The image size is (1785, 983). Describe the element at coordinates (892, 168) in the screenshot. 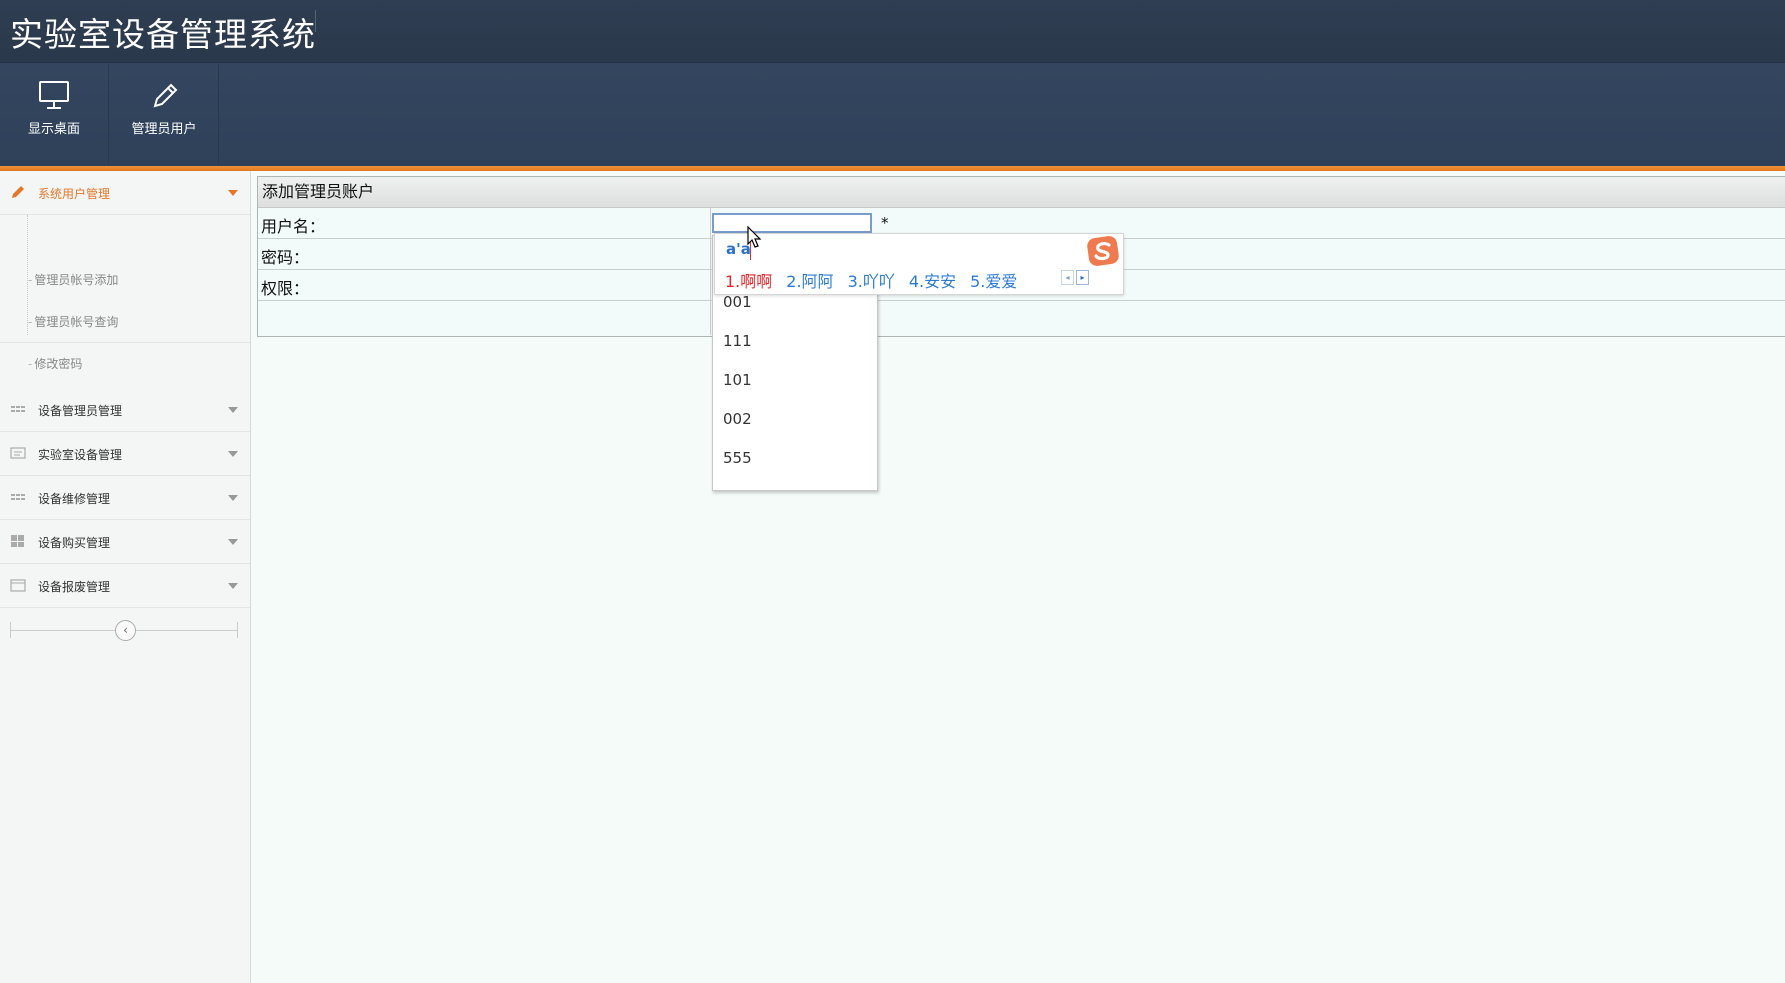

I see `header-accent-line` at that location.